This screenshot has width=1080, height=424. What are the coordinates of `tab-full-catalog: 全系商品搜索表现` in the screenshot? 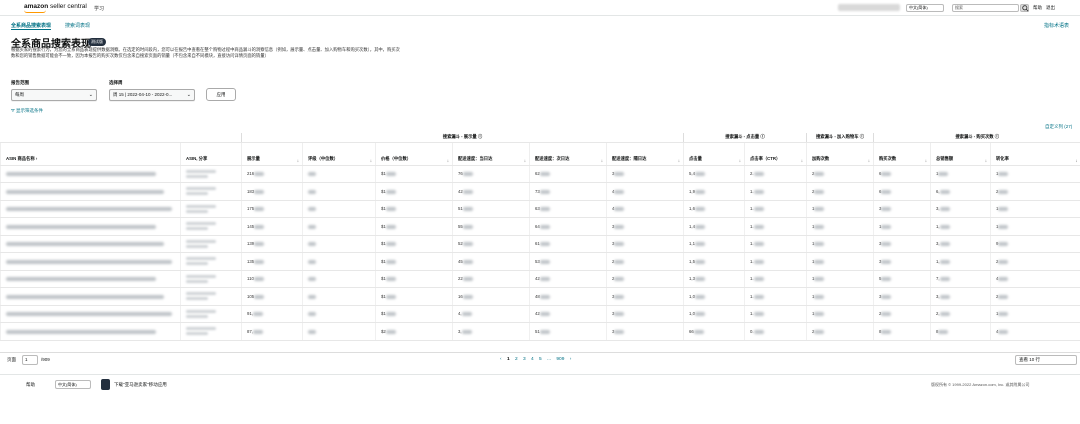 It's located at (31, 26).